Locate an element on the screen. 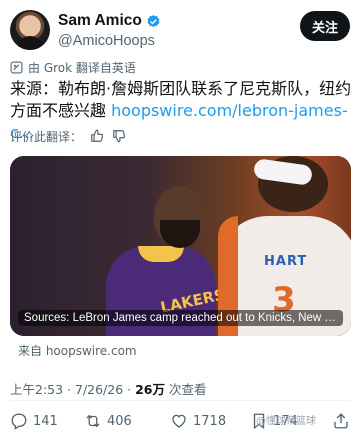 The height and width of the screenshot is (439, 360). reply-count: 141 is located at coordinates (45, 421).